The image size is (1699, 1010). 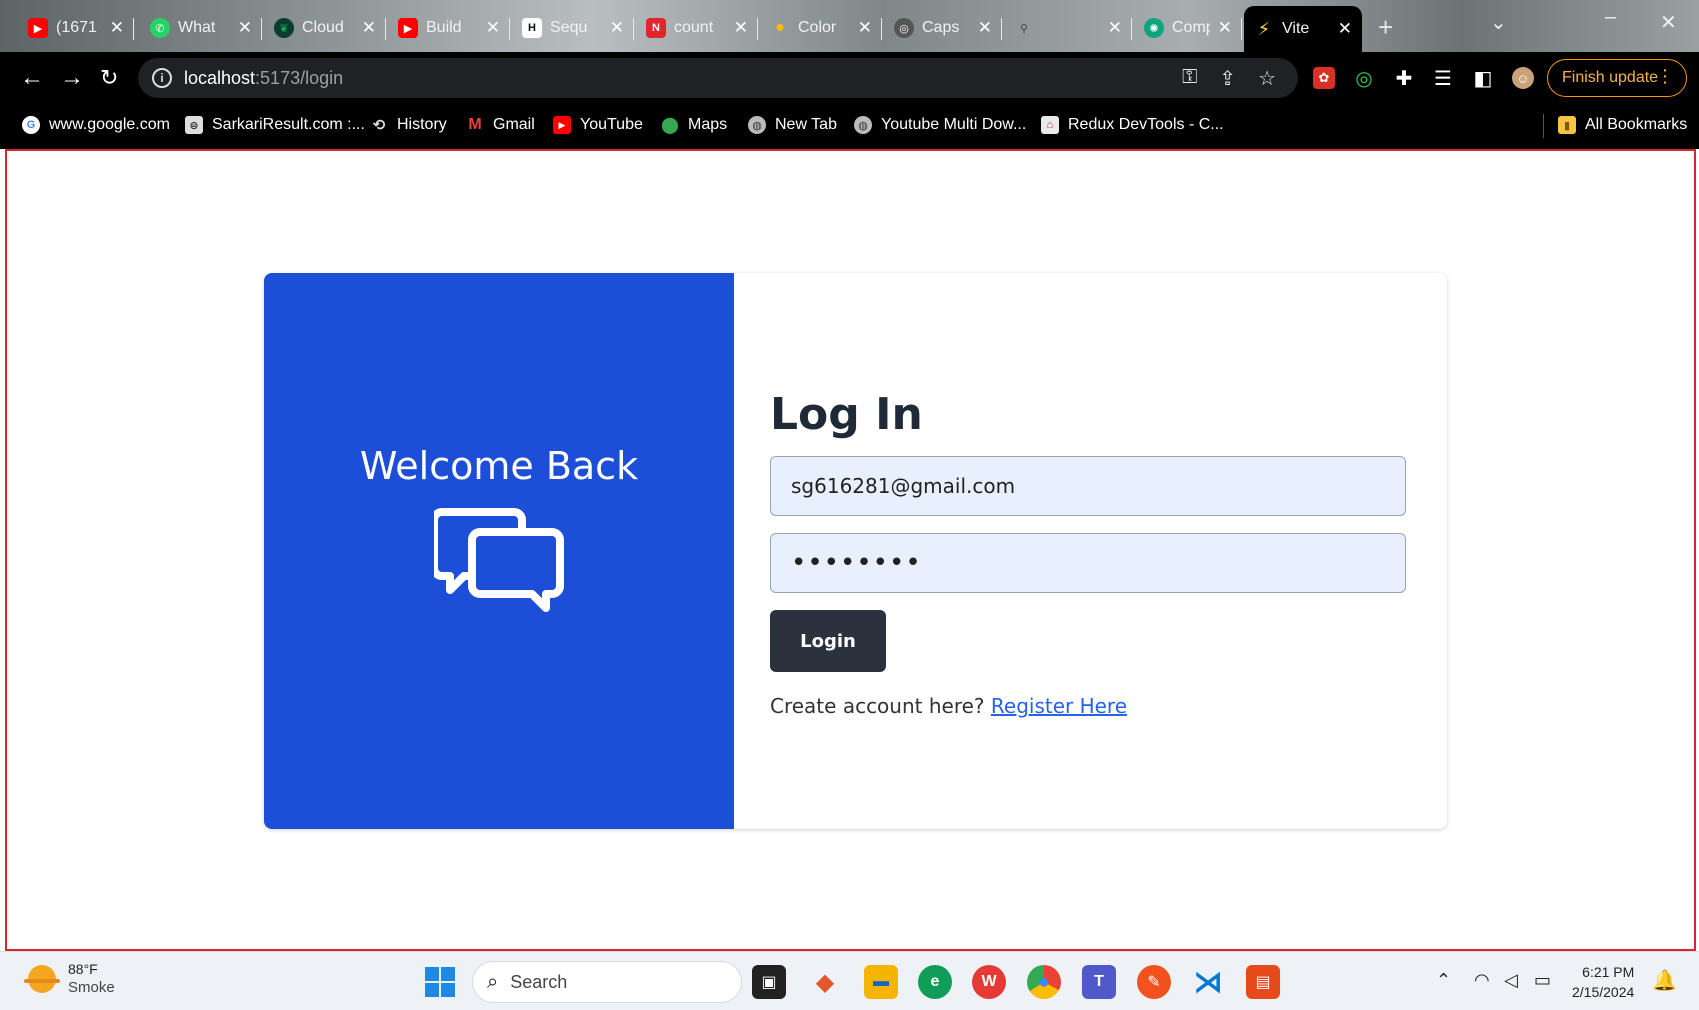 I want to click on register-prompt: Create account here?, so click(x=877, y=706).